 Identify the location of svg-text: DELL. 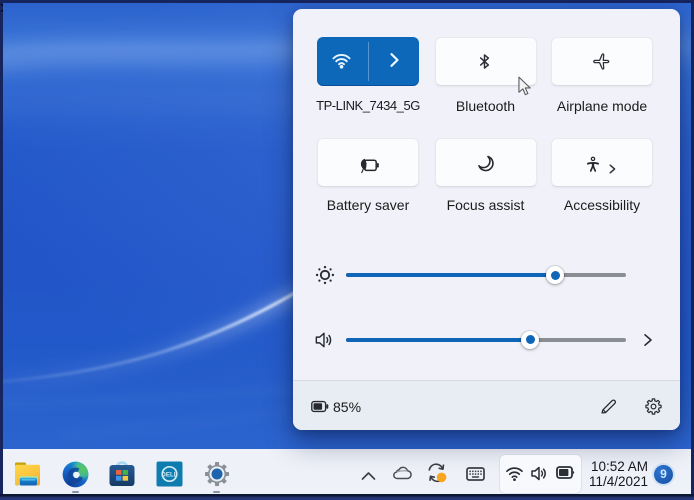
(169, 474).